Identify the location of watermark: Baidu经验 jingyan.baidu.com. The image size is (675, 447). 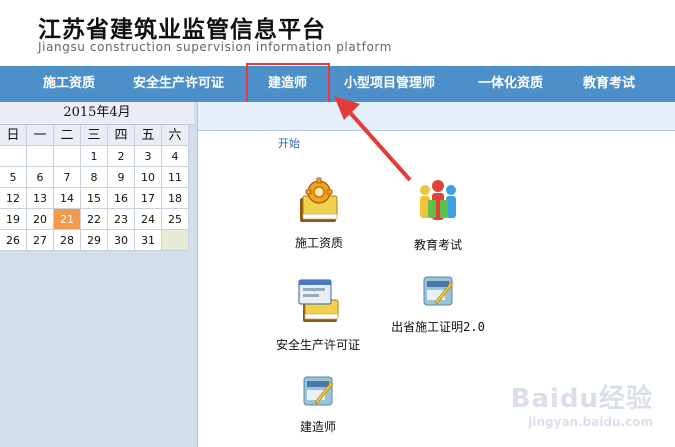
(582, 403).